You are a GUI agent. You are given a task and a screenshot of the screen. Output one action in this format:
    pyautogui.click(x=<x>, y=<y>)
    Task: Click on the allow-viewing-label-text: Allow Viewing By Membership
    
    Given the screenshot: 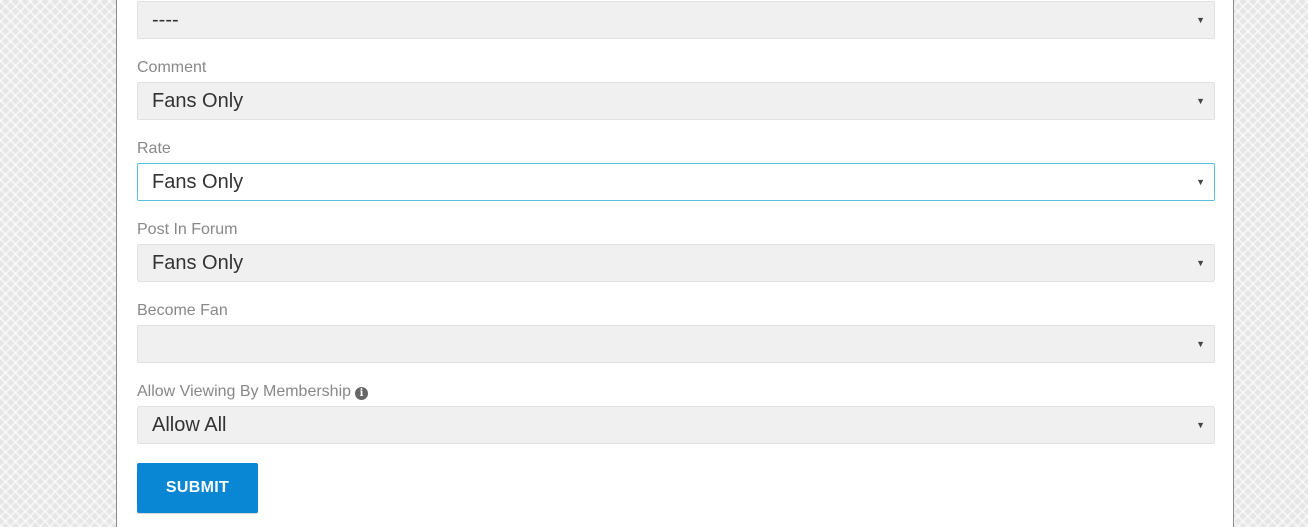 What is the action you would take?
    pyautogui.click(x=244, y=391)
    